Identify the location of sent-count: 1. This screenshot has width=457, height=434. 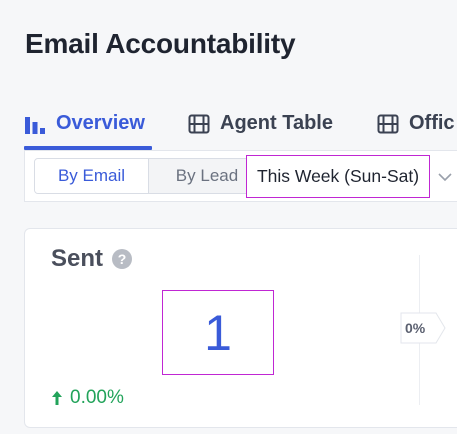
(218, 332).